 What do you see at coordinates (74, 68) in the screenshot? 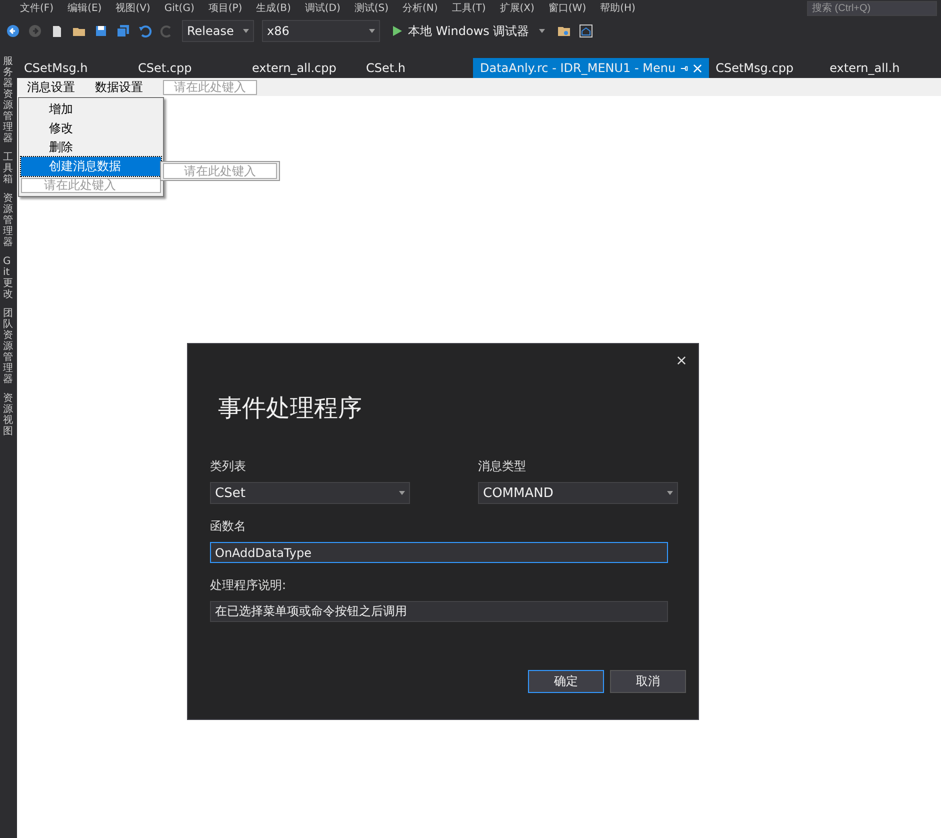
I see `document-tab: CSetMsg.h` at bounding box center [74, 68].